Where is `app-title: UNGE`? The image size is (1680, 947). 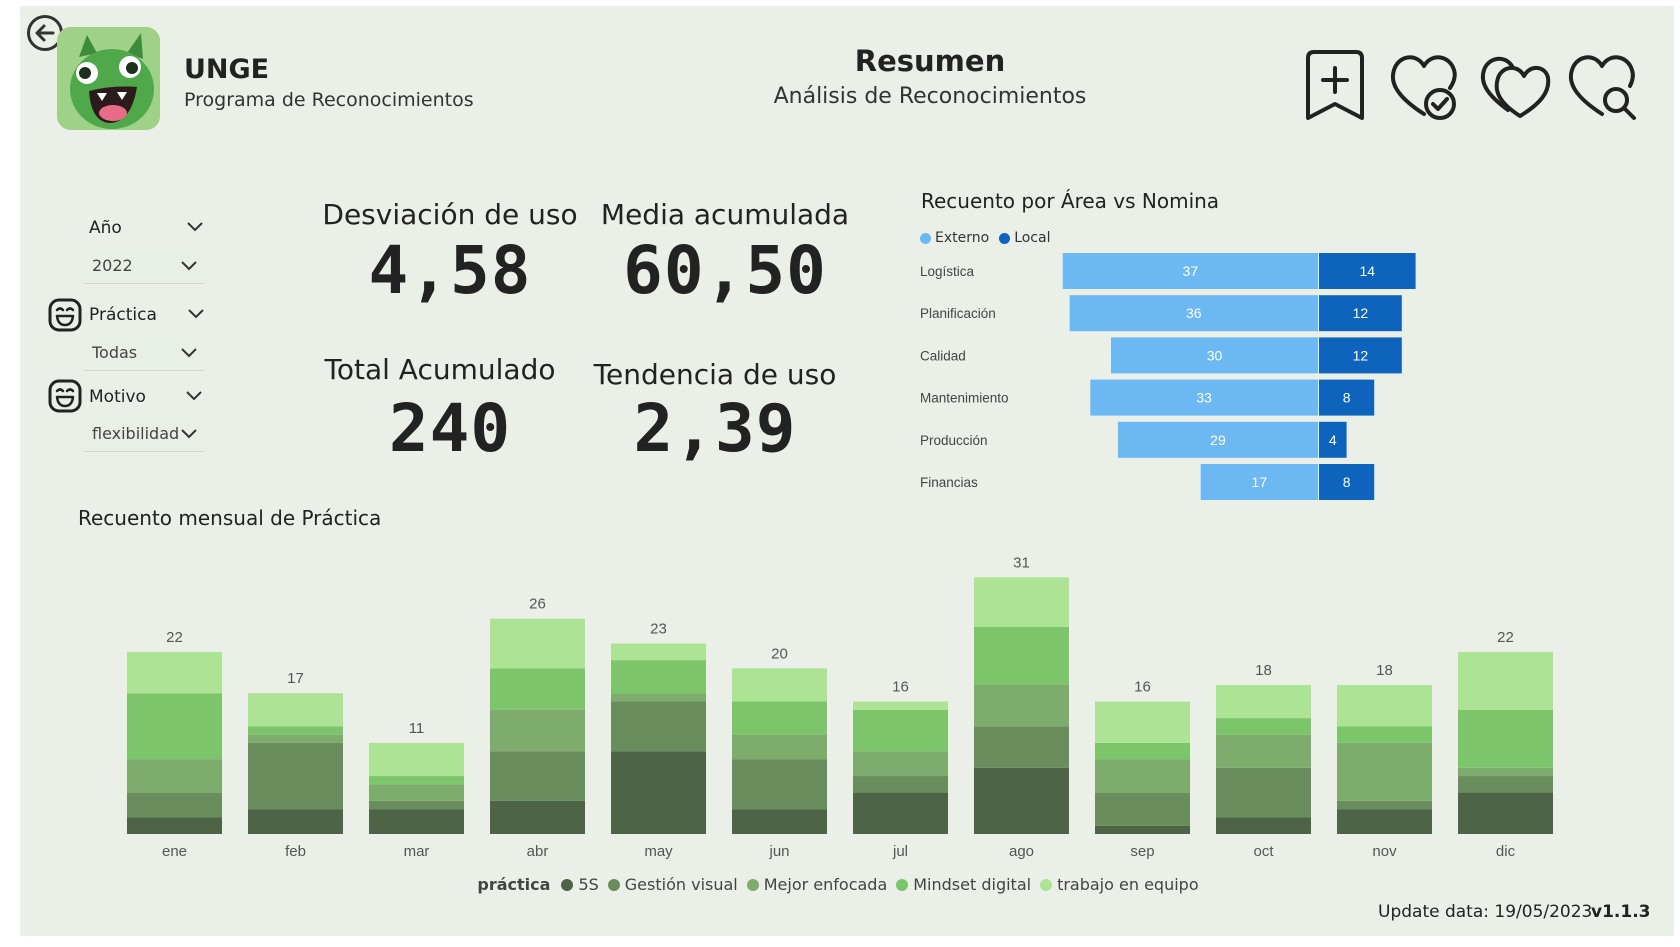 app-title: UNGE is located at coordinates (227, 69).